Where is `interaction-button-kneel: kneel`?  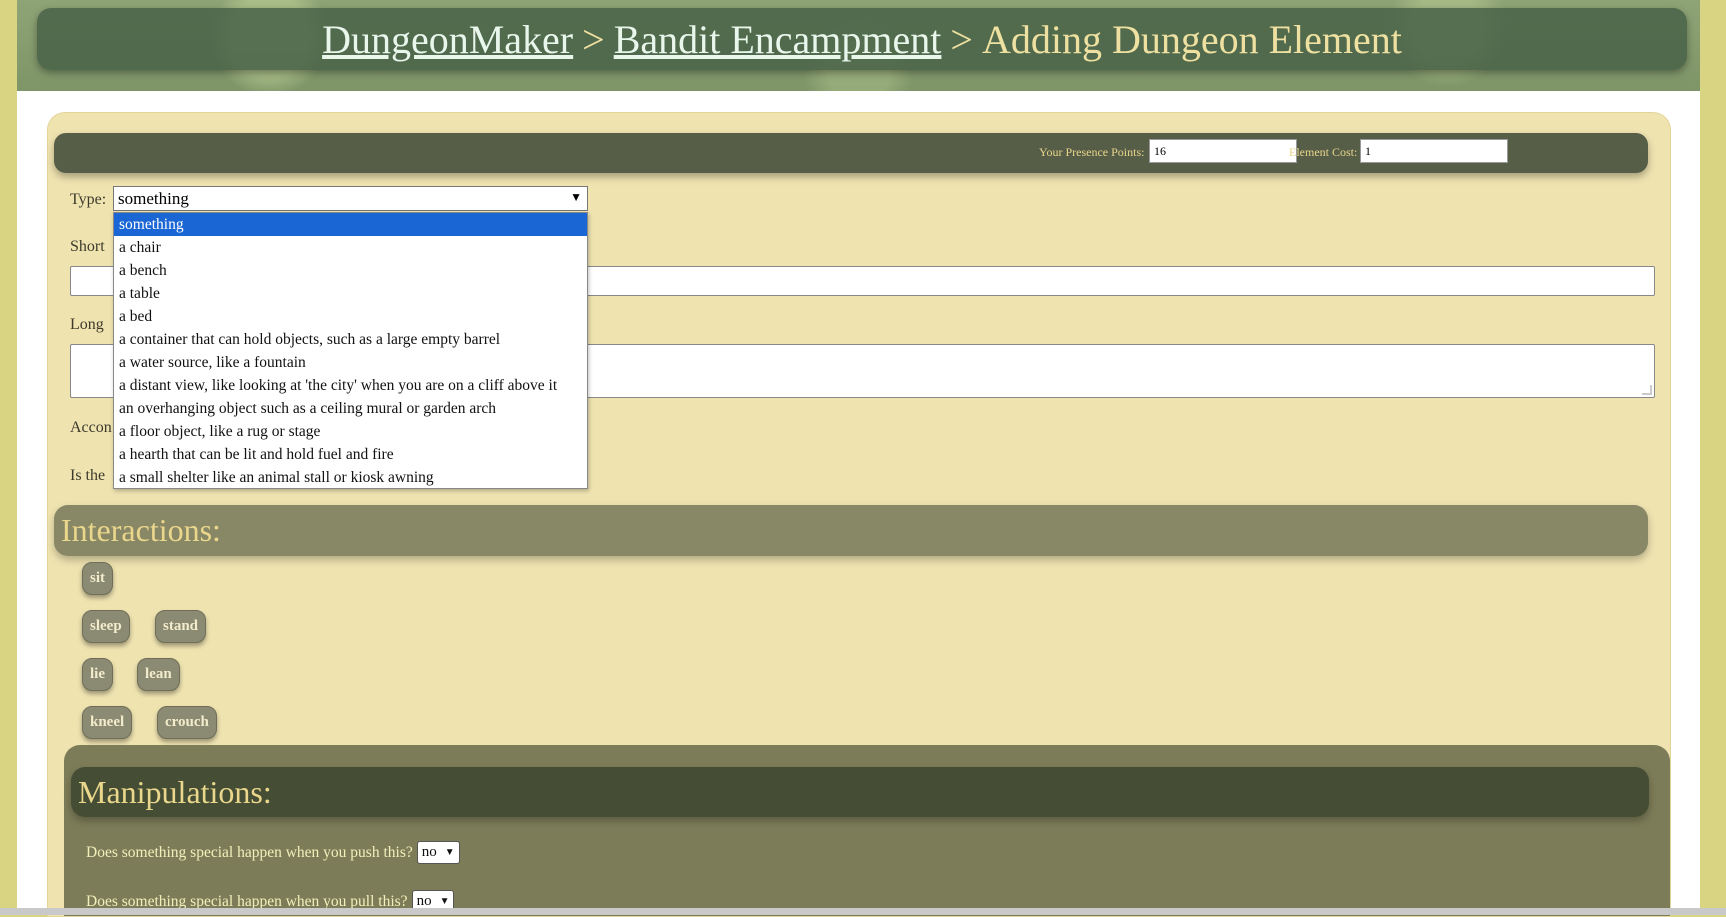 interaction-button-kneel: kneel is located at coordinates (107, 722).